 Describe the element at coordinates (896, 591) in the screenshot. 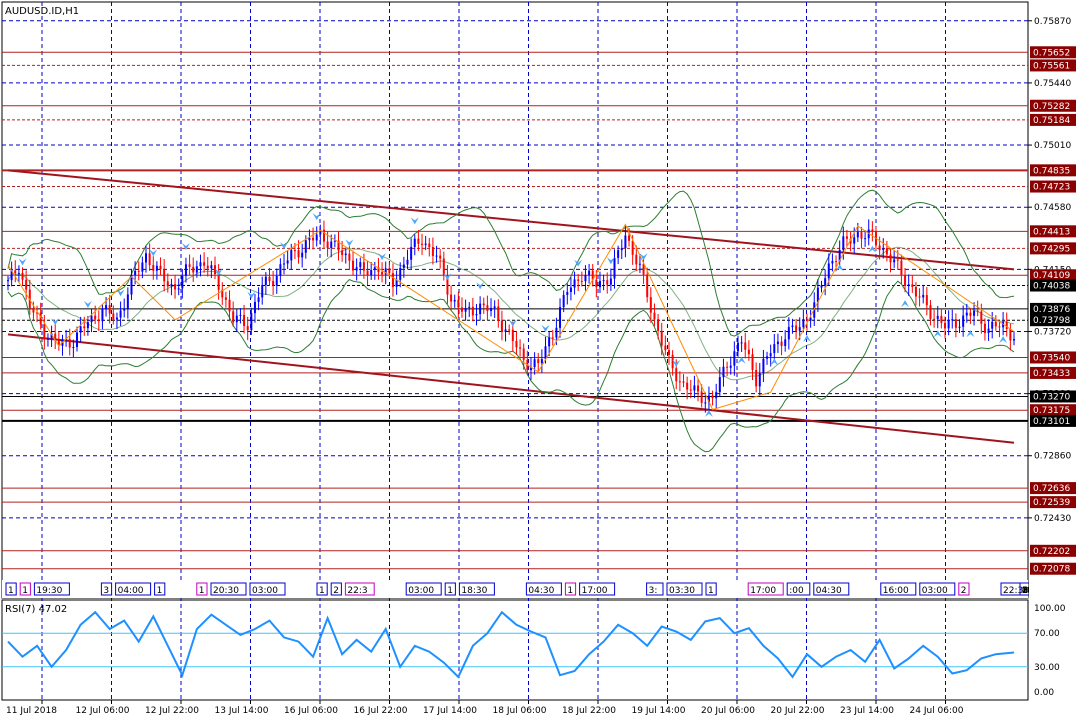

I see `session-label: 16:00` at that location.